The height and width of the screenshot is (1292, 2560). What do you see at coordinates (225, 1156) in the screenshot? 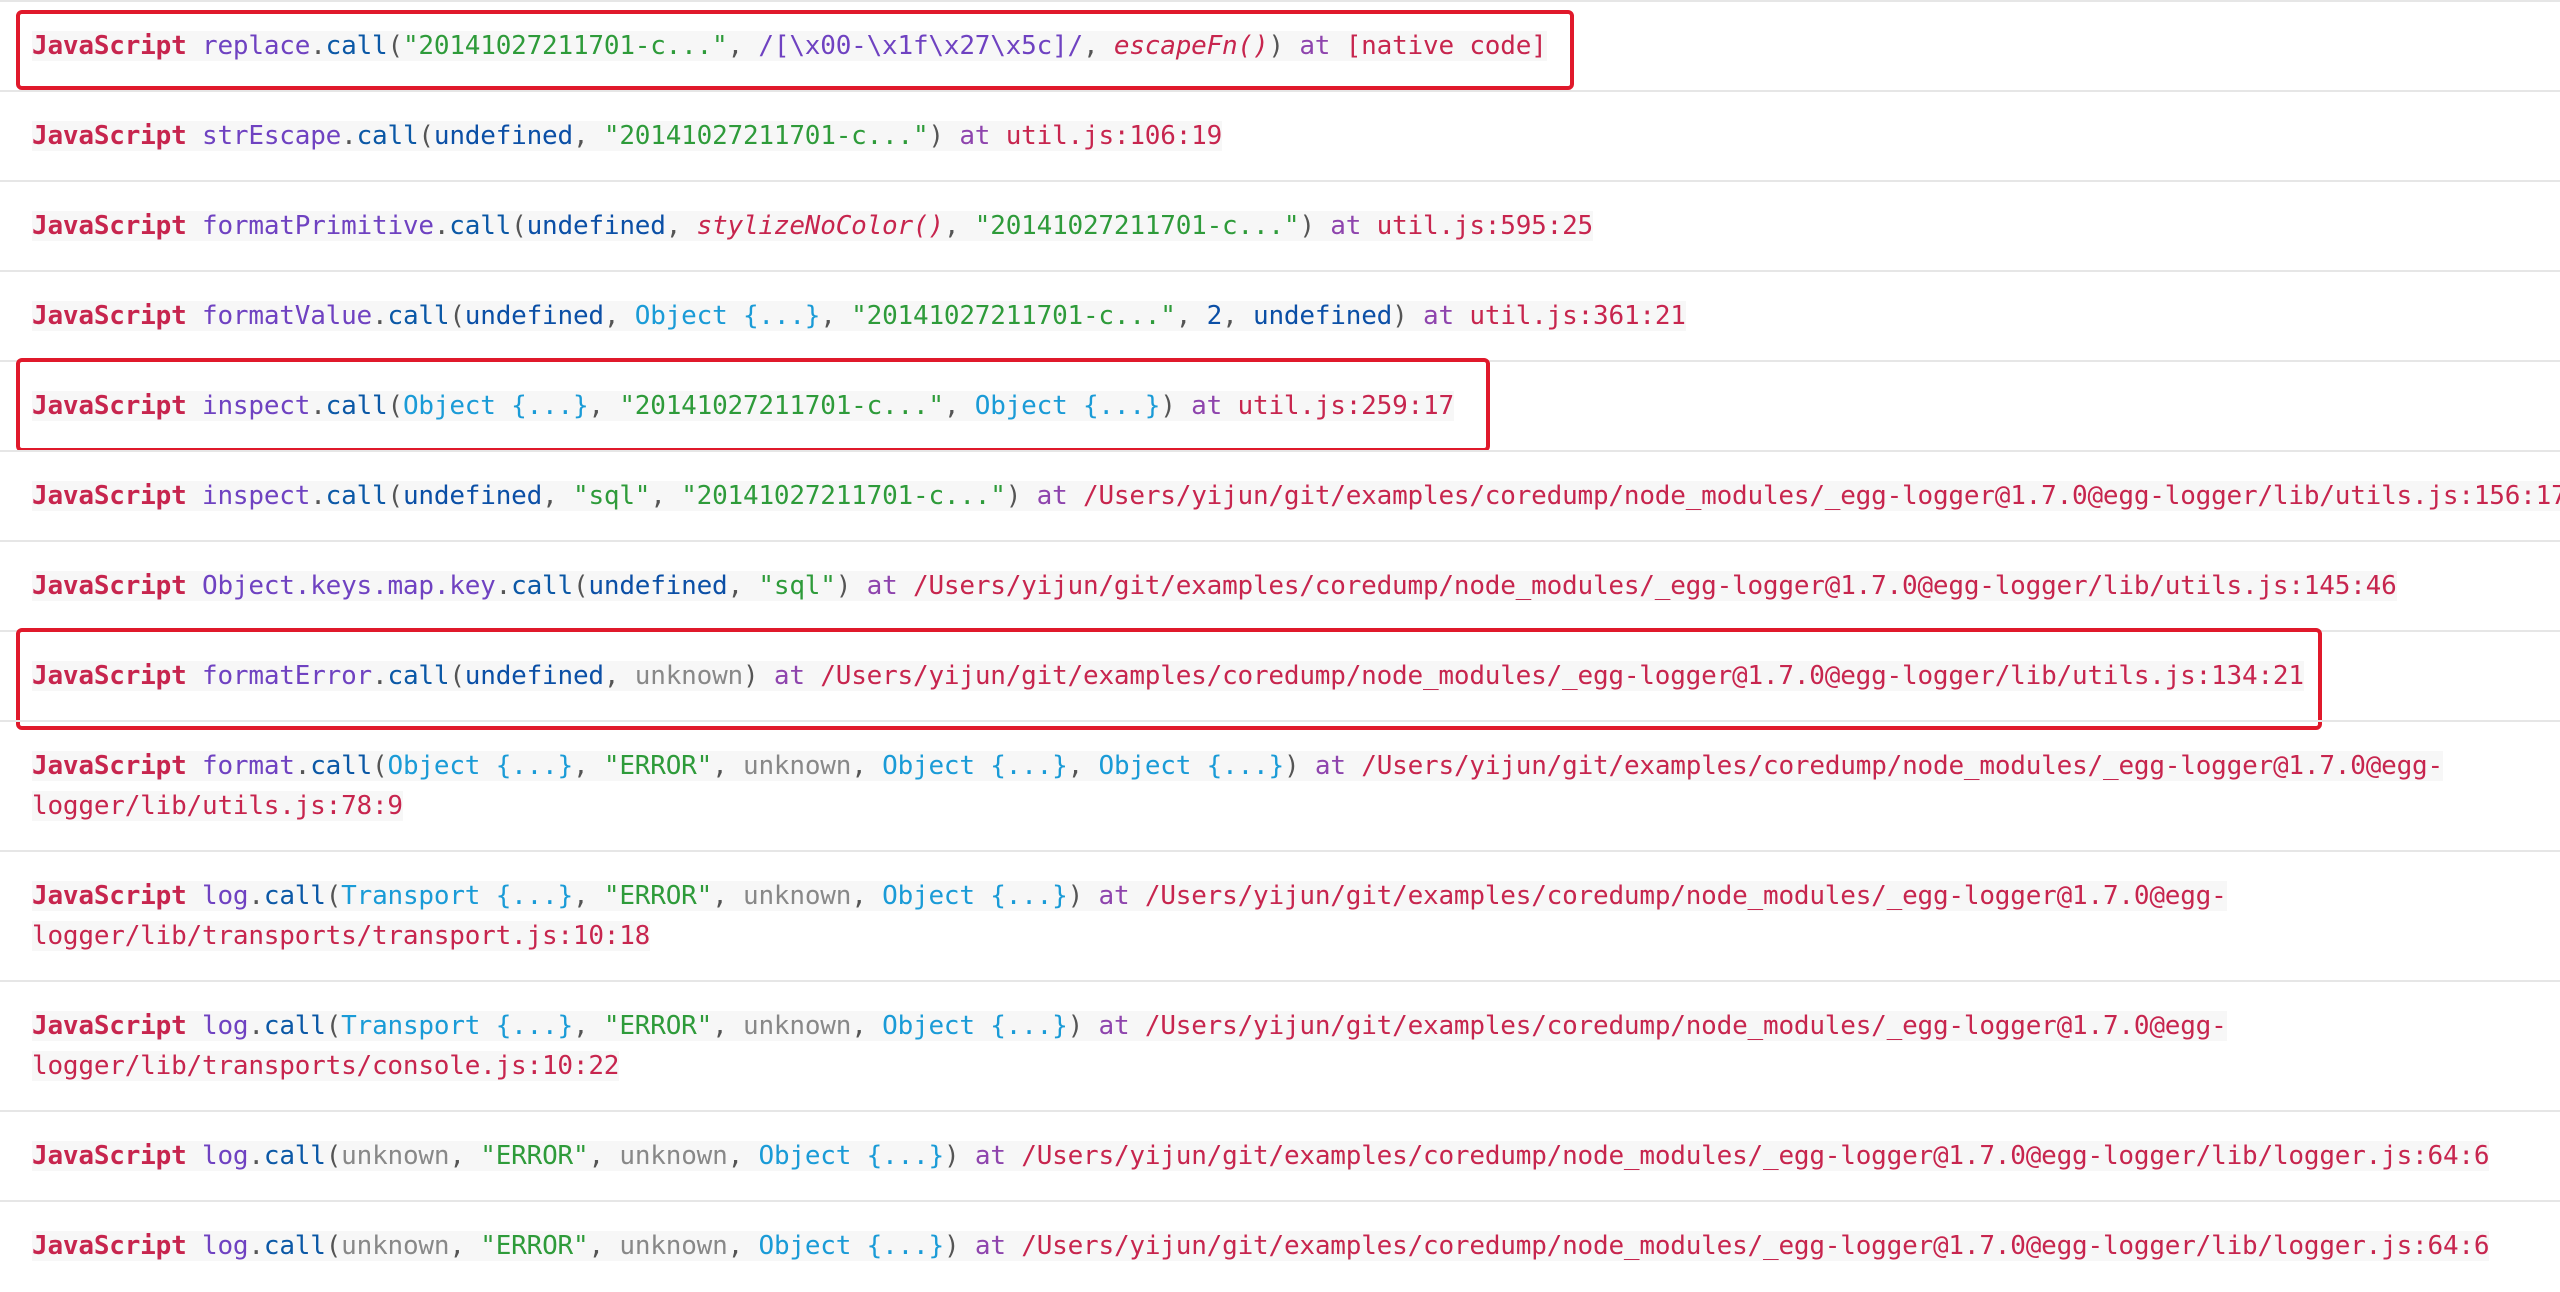
I see `function-name: log` at bounding box center [225, 1156].